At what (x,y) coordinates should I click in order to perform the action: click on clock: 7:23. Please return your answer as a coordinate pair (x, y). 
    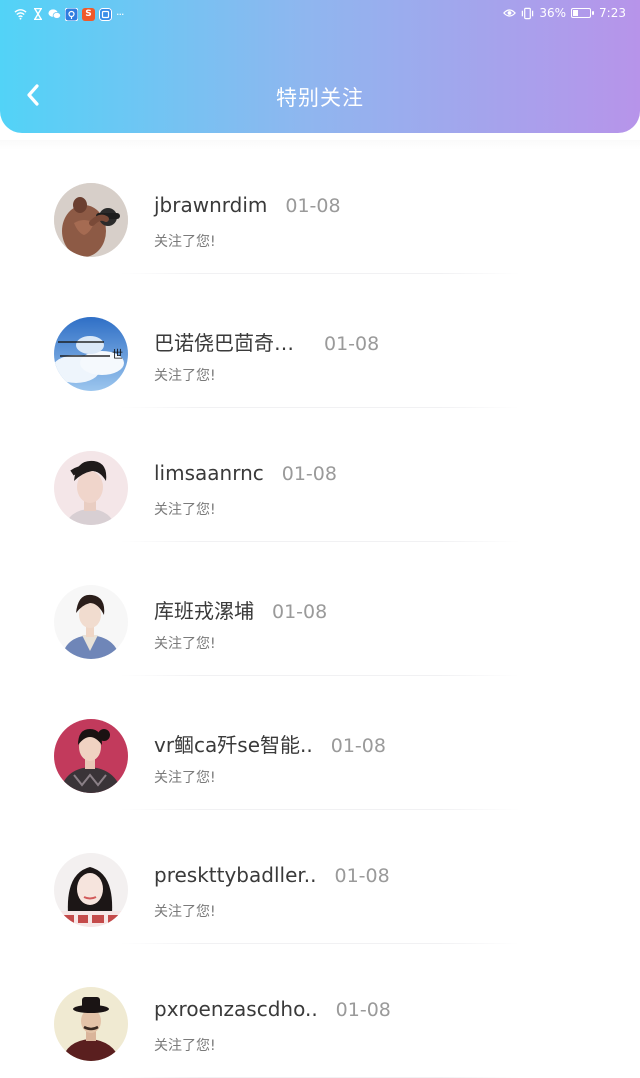
    Looking at the image, I should click on (612, 13).